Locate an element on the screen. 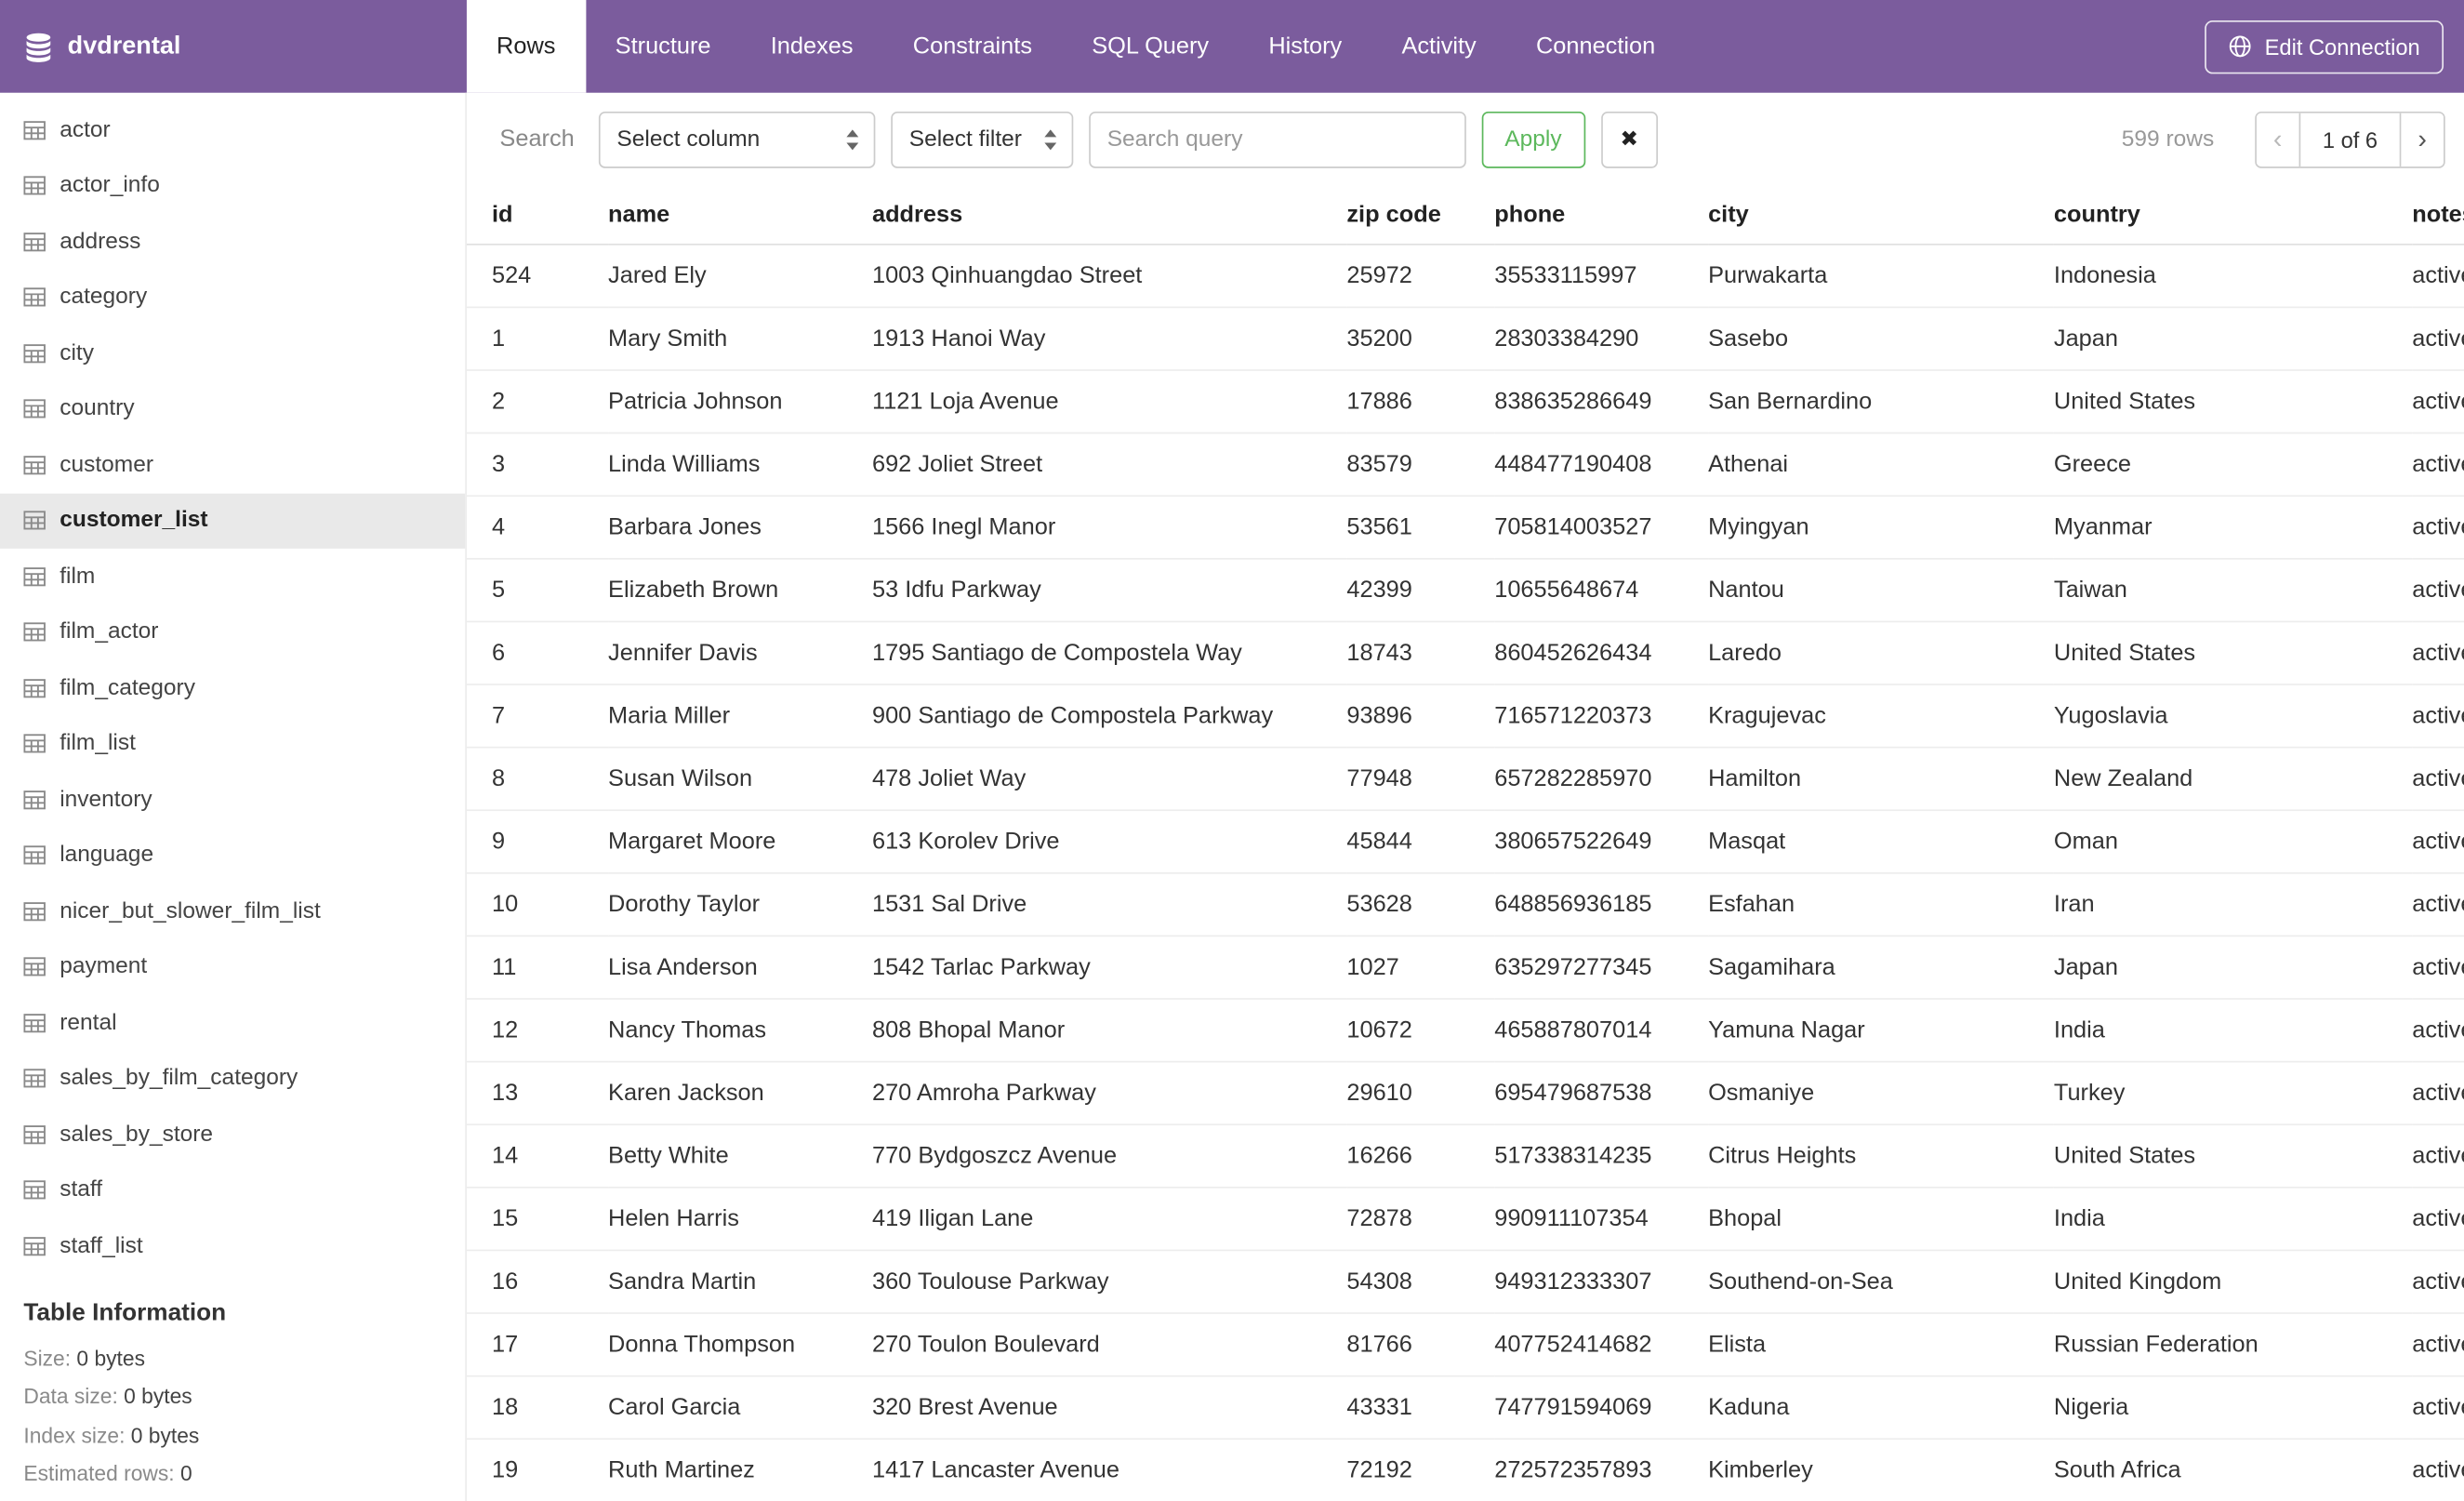 The height and width of the screenshot is (1501, 2464). column-header-zip-code: zip code is located at coordinates (1420, 215).